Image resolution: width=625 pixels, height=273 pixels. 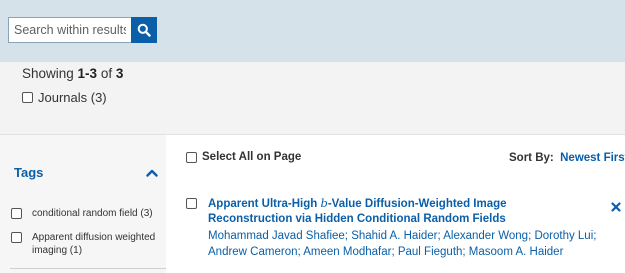 I want to click on tag-label: Apparent diffusion weighted imaging (1), so click(x=94, y=244).